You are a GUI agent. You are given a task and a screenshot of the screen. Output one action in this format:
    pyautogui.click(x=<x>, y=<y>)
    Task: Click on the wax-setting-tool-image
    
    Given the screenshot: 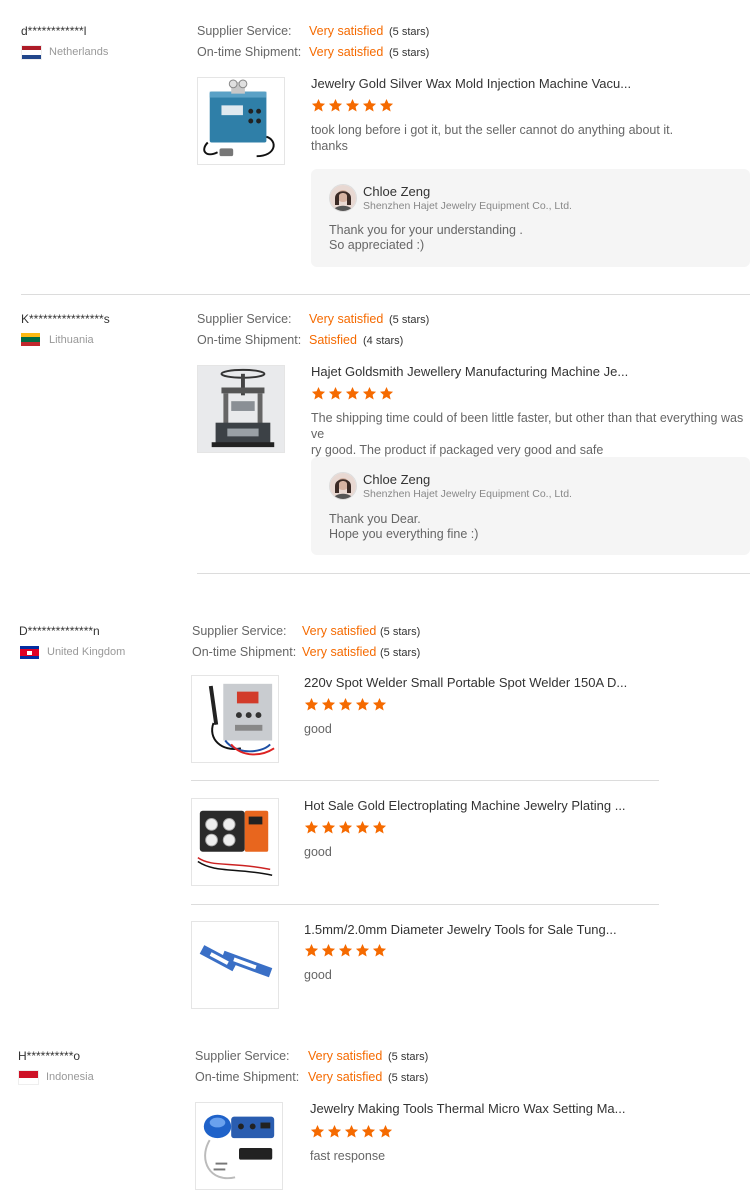 What is the action you would take?
    pyautogui.click(x=239, y=1147)
    